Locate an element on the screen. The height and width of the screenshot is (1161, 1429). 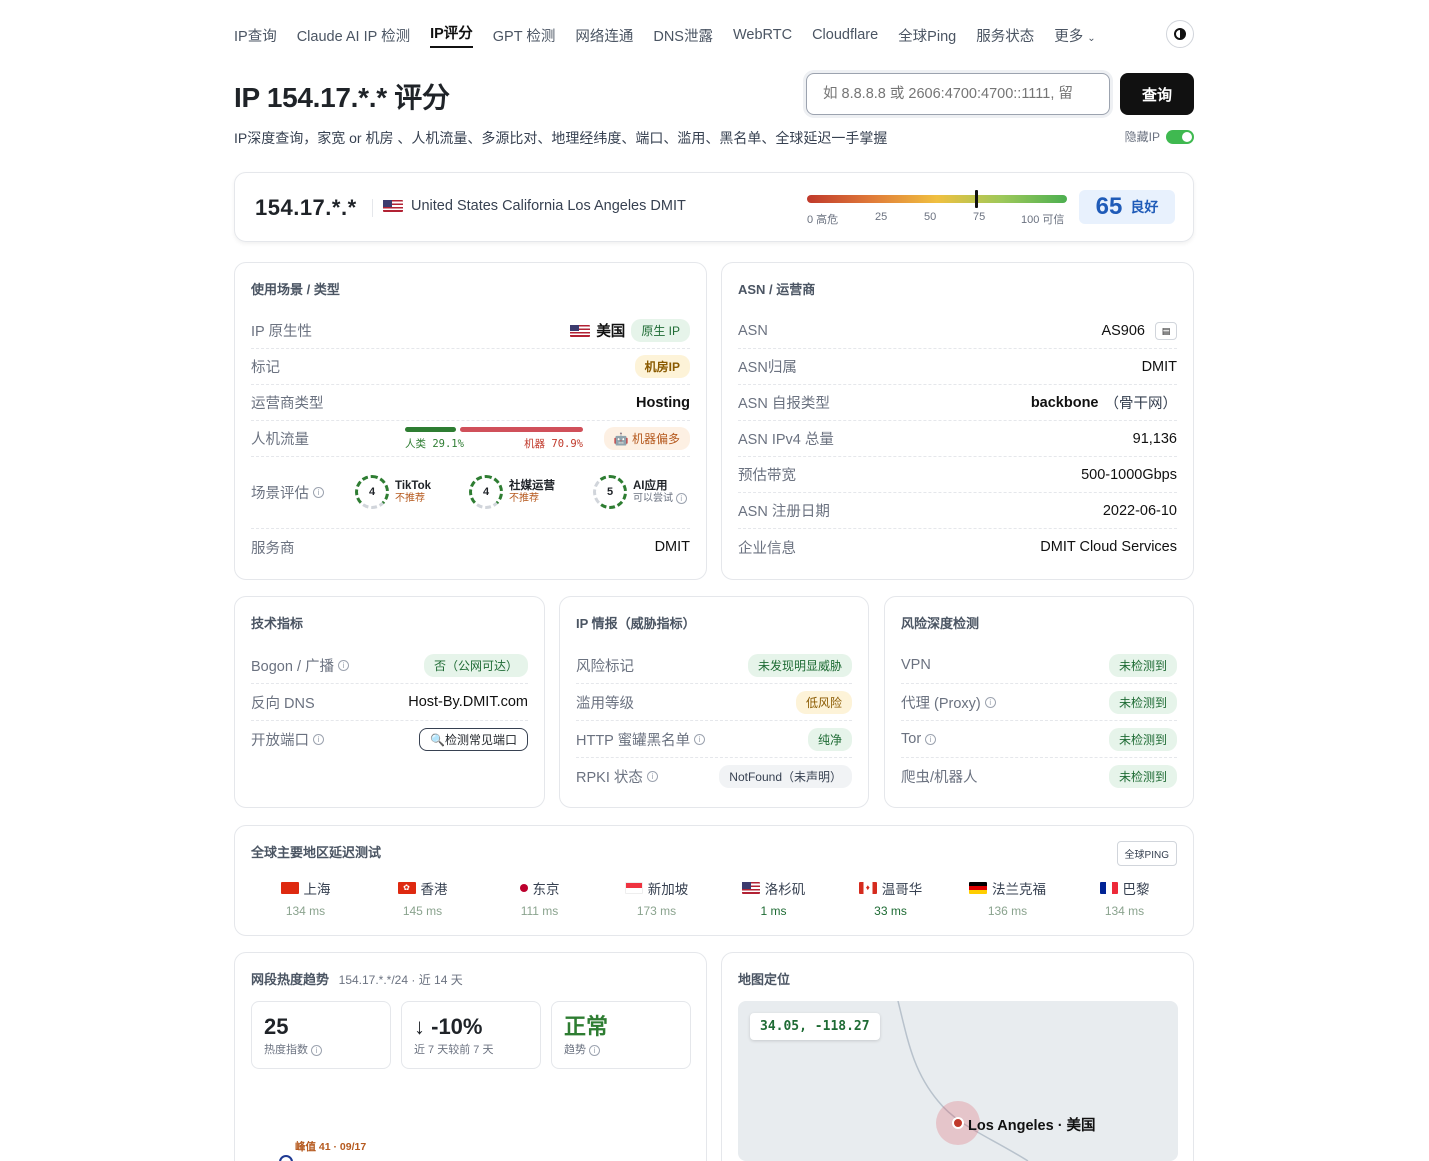
stat-value: ↓ -10% is located at coordinates (471, 1027).